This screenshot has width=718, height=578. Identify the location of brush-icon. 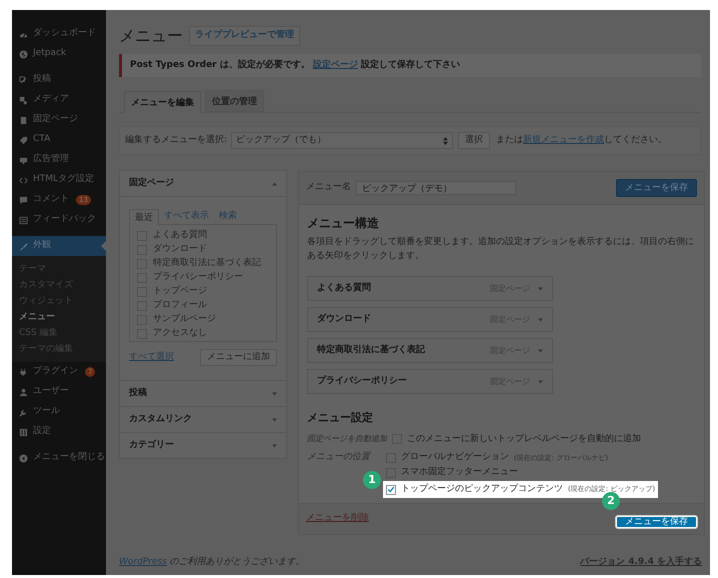
(23, 246).